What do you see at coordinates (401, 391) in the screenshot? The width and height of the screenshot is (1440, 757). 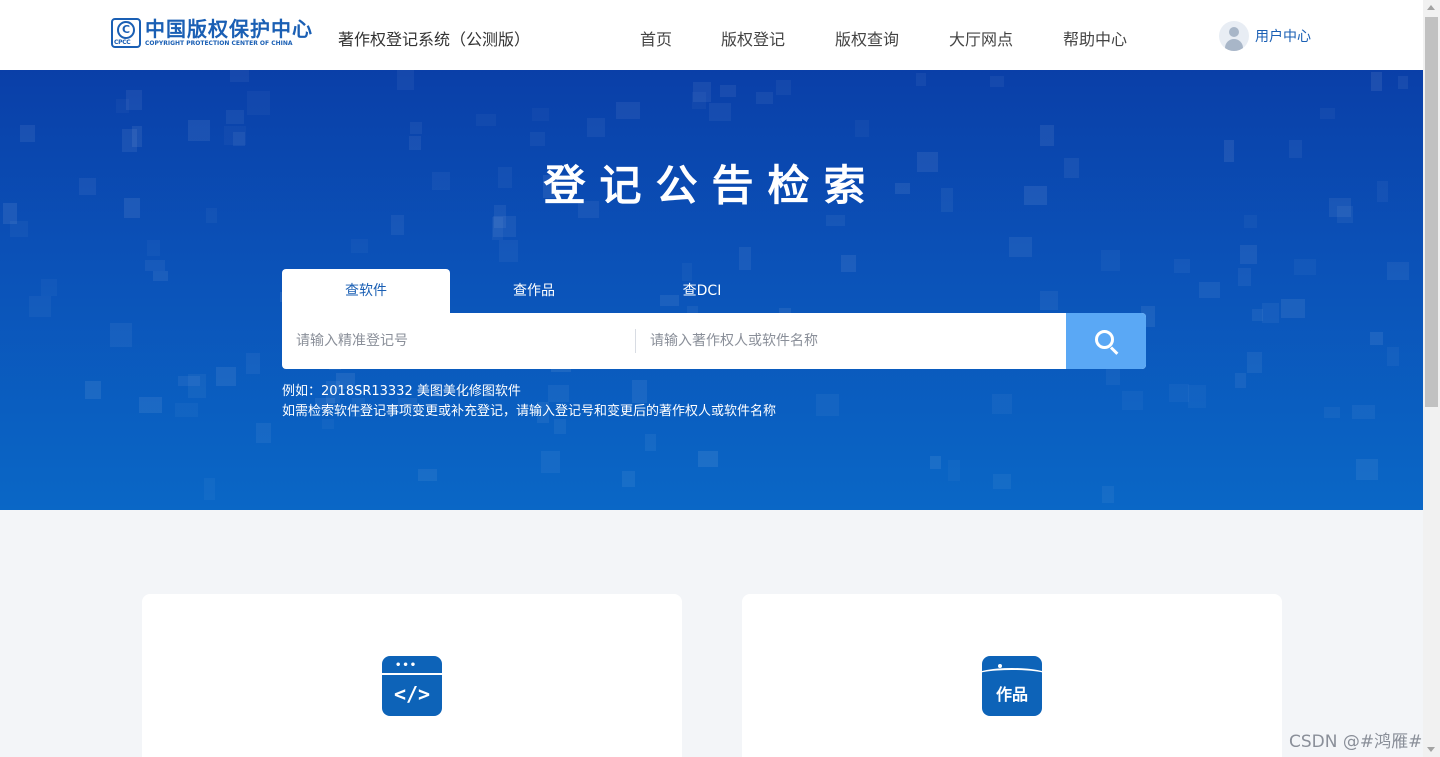 I see `search-example-hint: 例如：2018SR13332 美图美化修图软件` at bounding box center [401, 391].